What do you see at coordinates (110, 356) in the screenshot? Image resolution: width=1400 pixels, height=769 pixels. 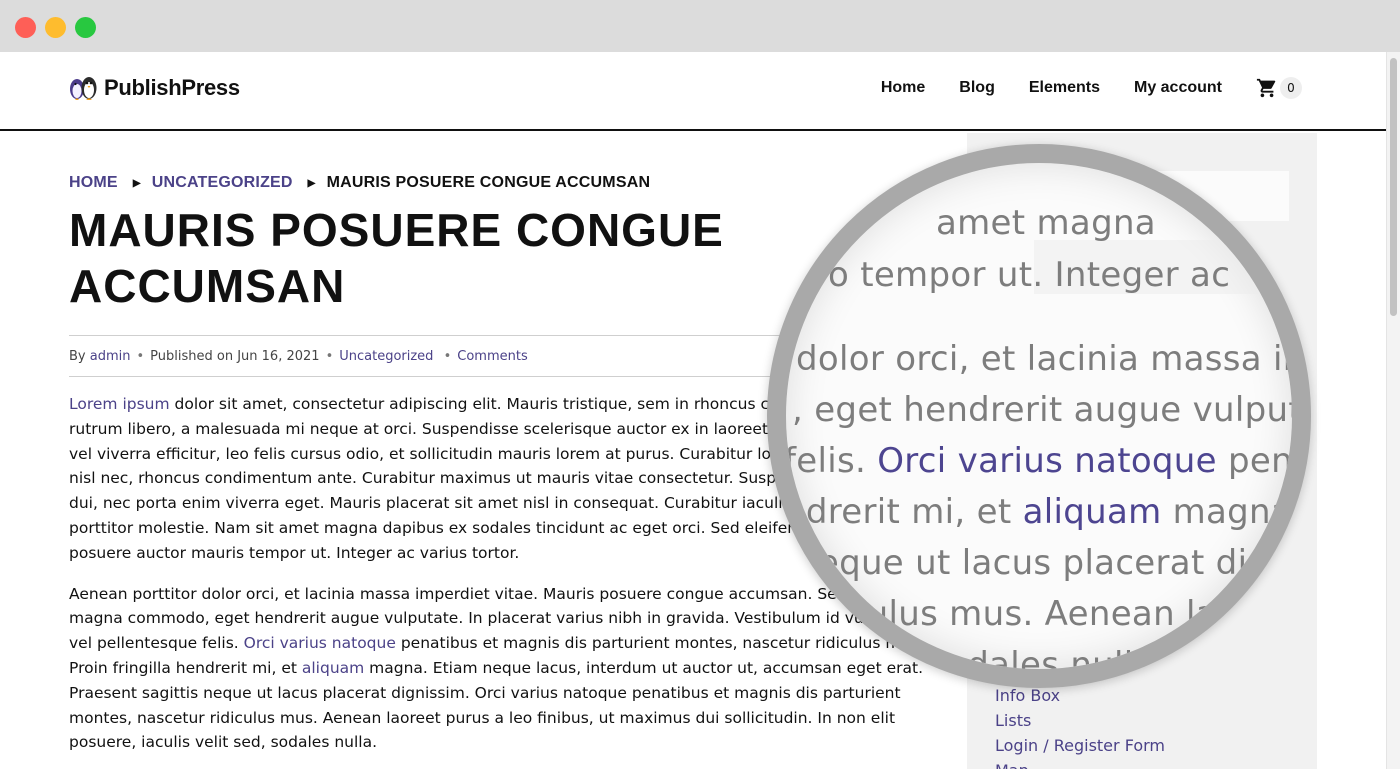 I see `meta-author-link: admin` at bounding box center [110, 356].